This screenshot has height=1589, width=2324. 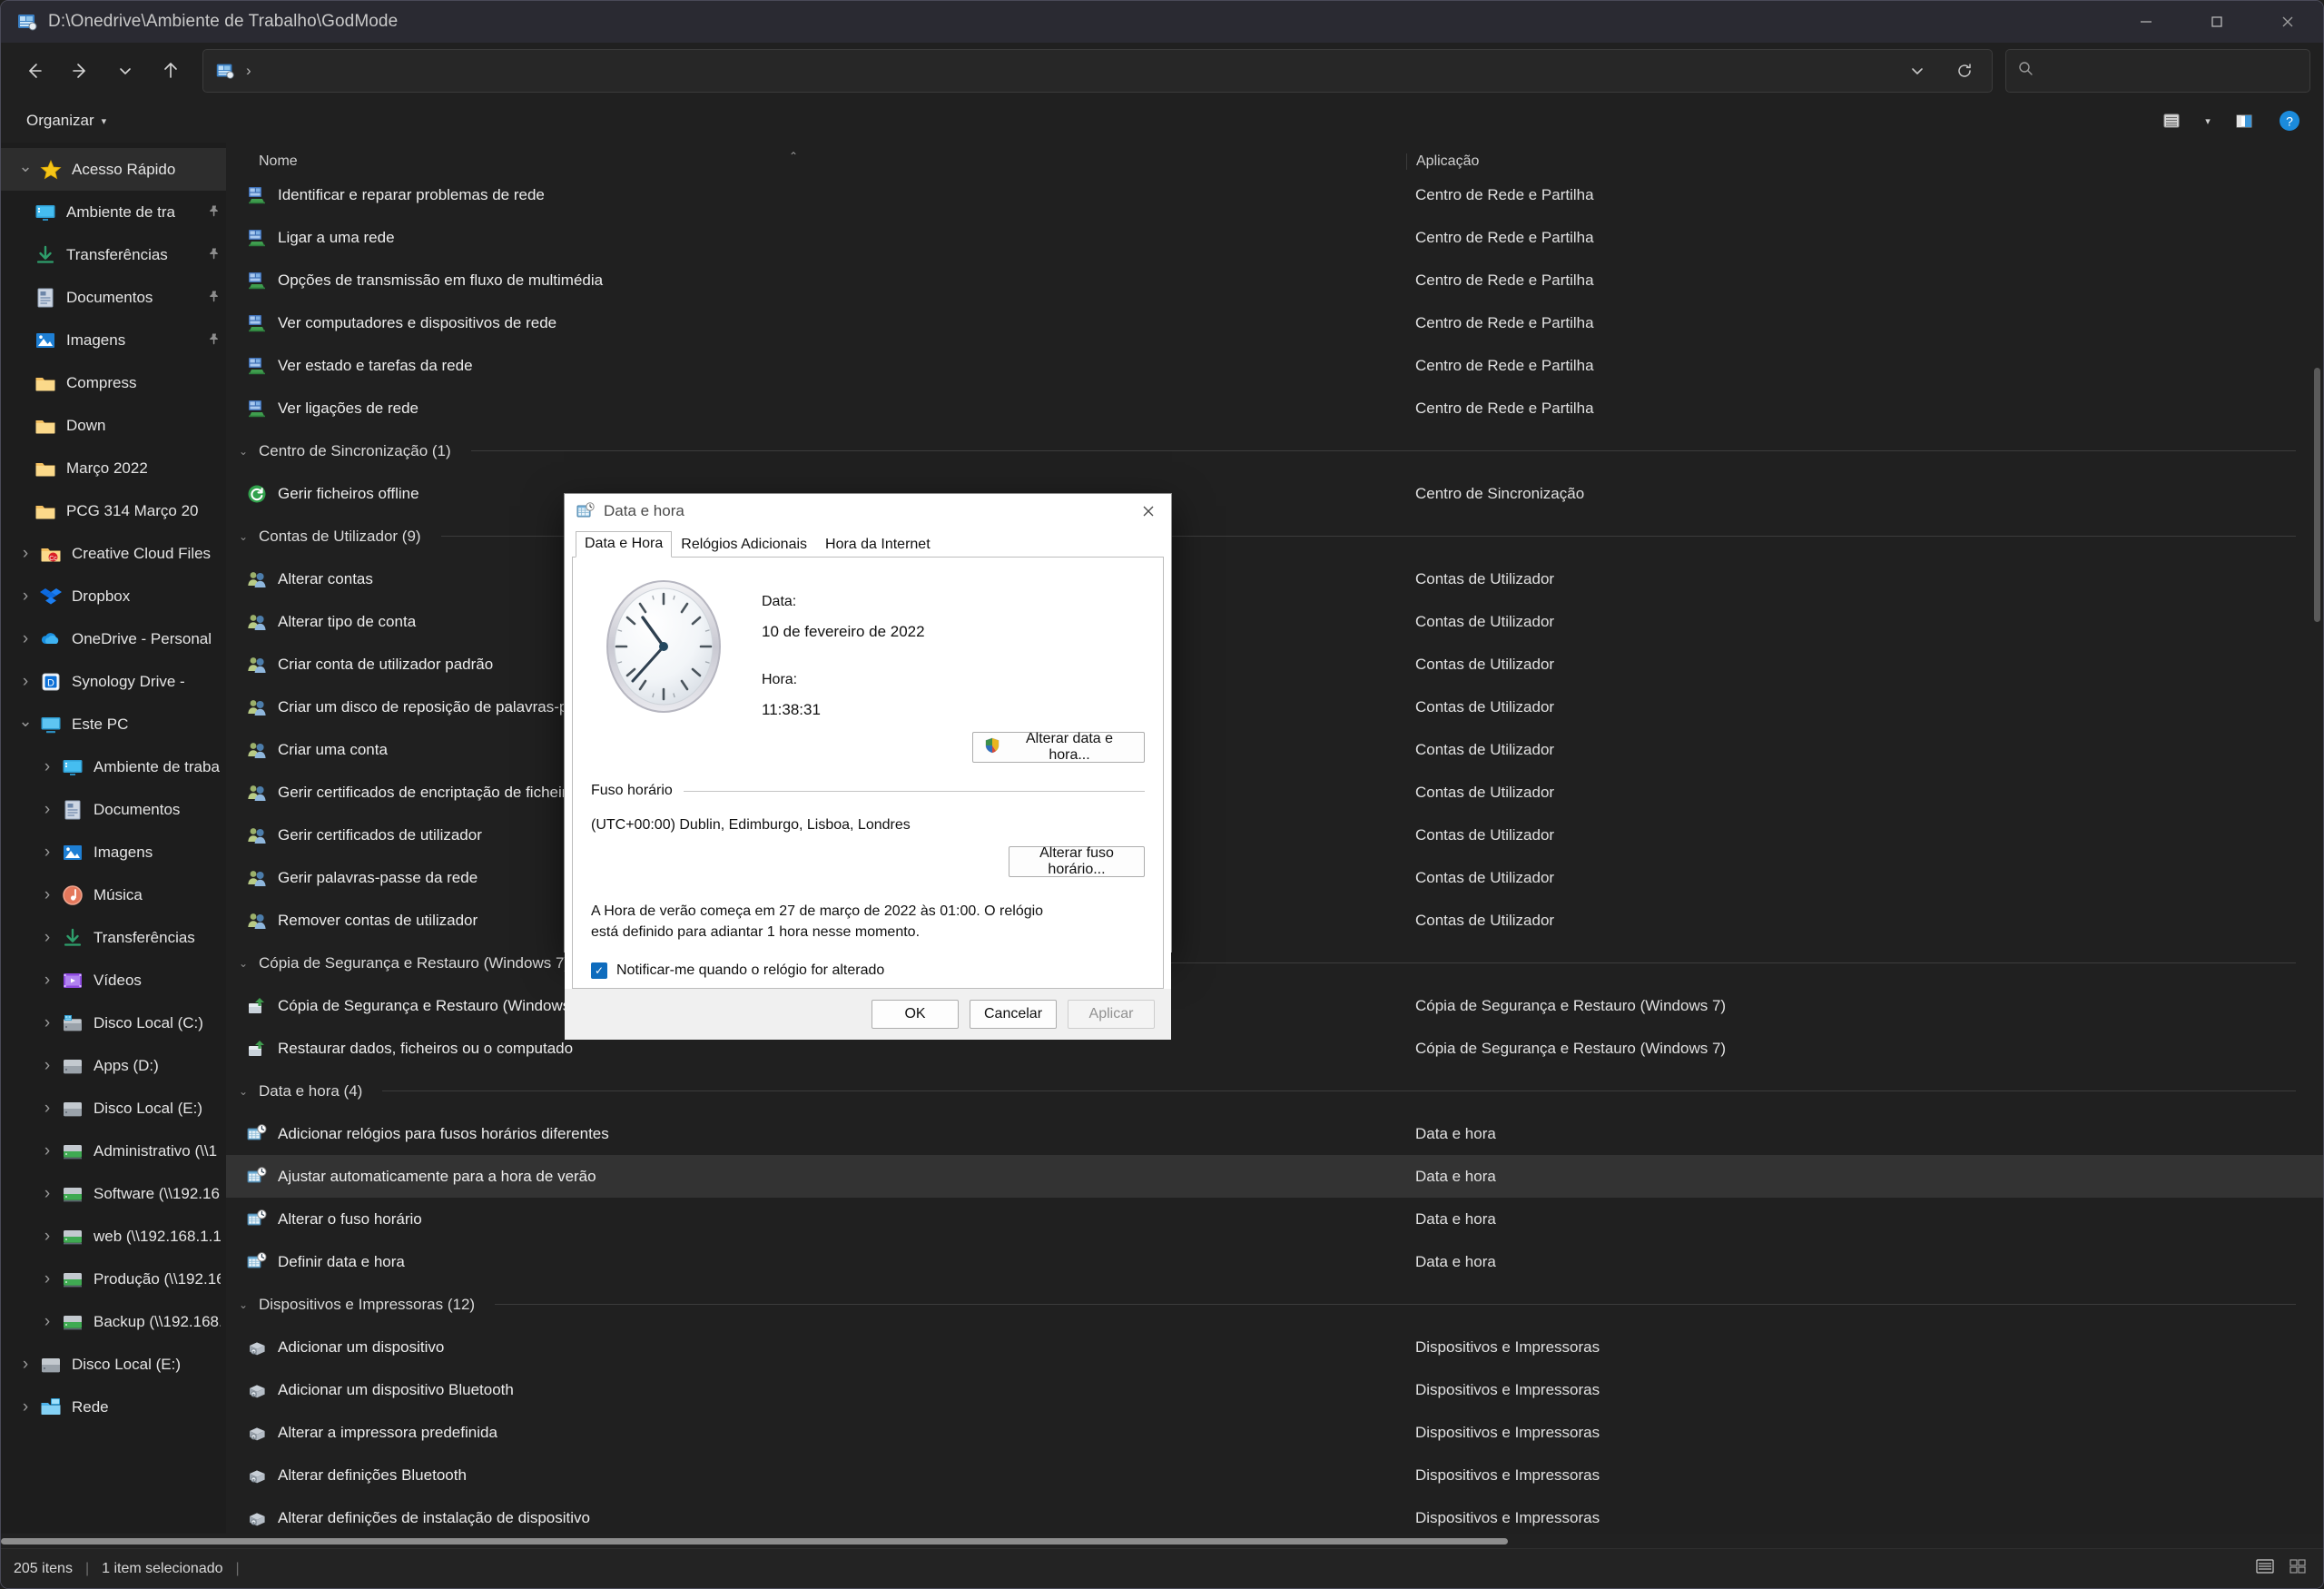 What do you see at coordinates (113, 1065) in the screenshot?
I see `sidebar-item-apps-d: › Apps (D:)` at bounding box center [113, 1065].